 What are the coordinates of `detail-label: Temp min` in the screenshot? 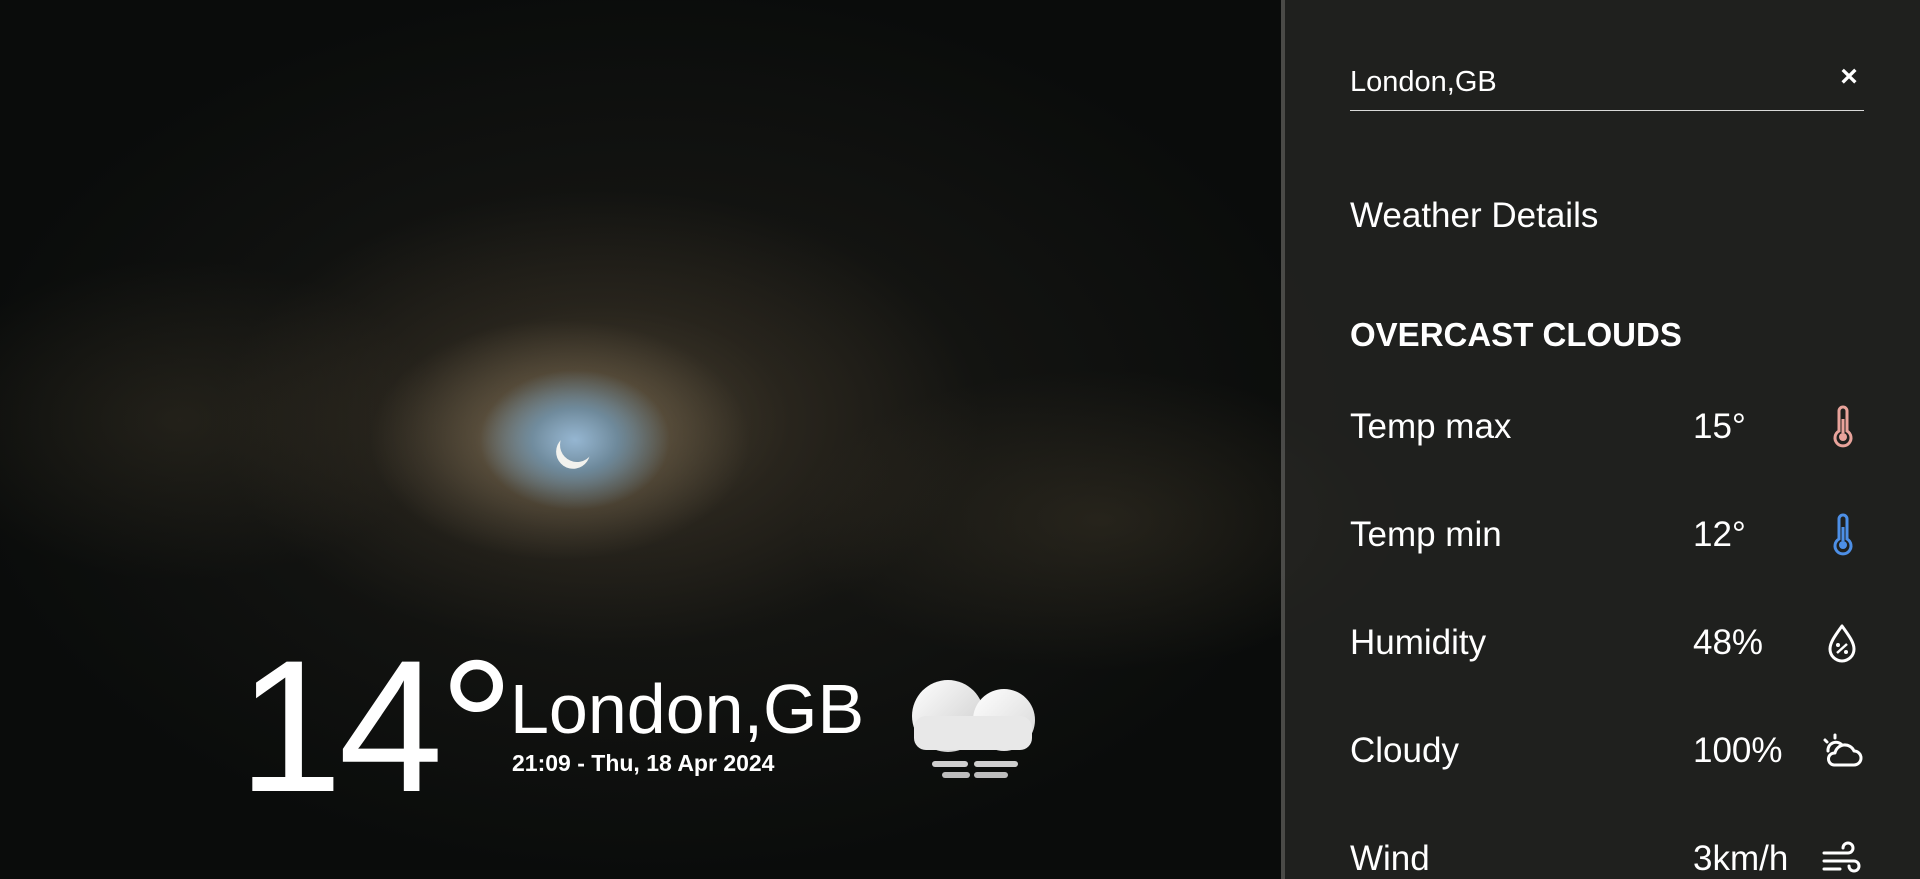 It's located at (1426, 534).